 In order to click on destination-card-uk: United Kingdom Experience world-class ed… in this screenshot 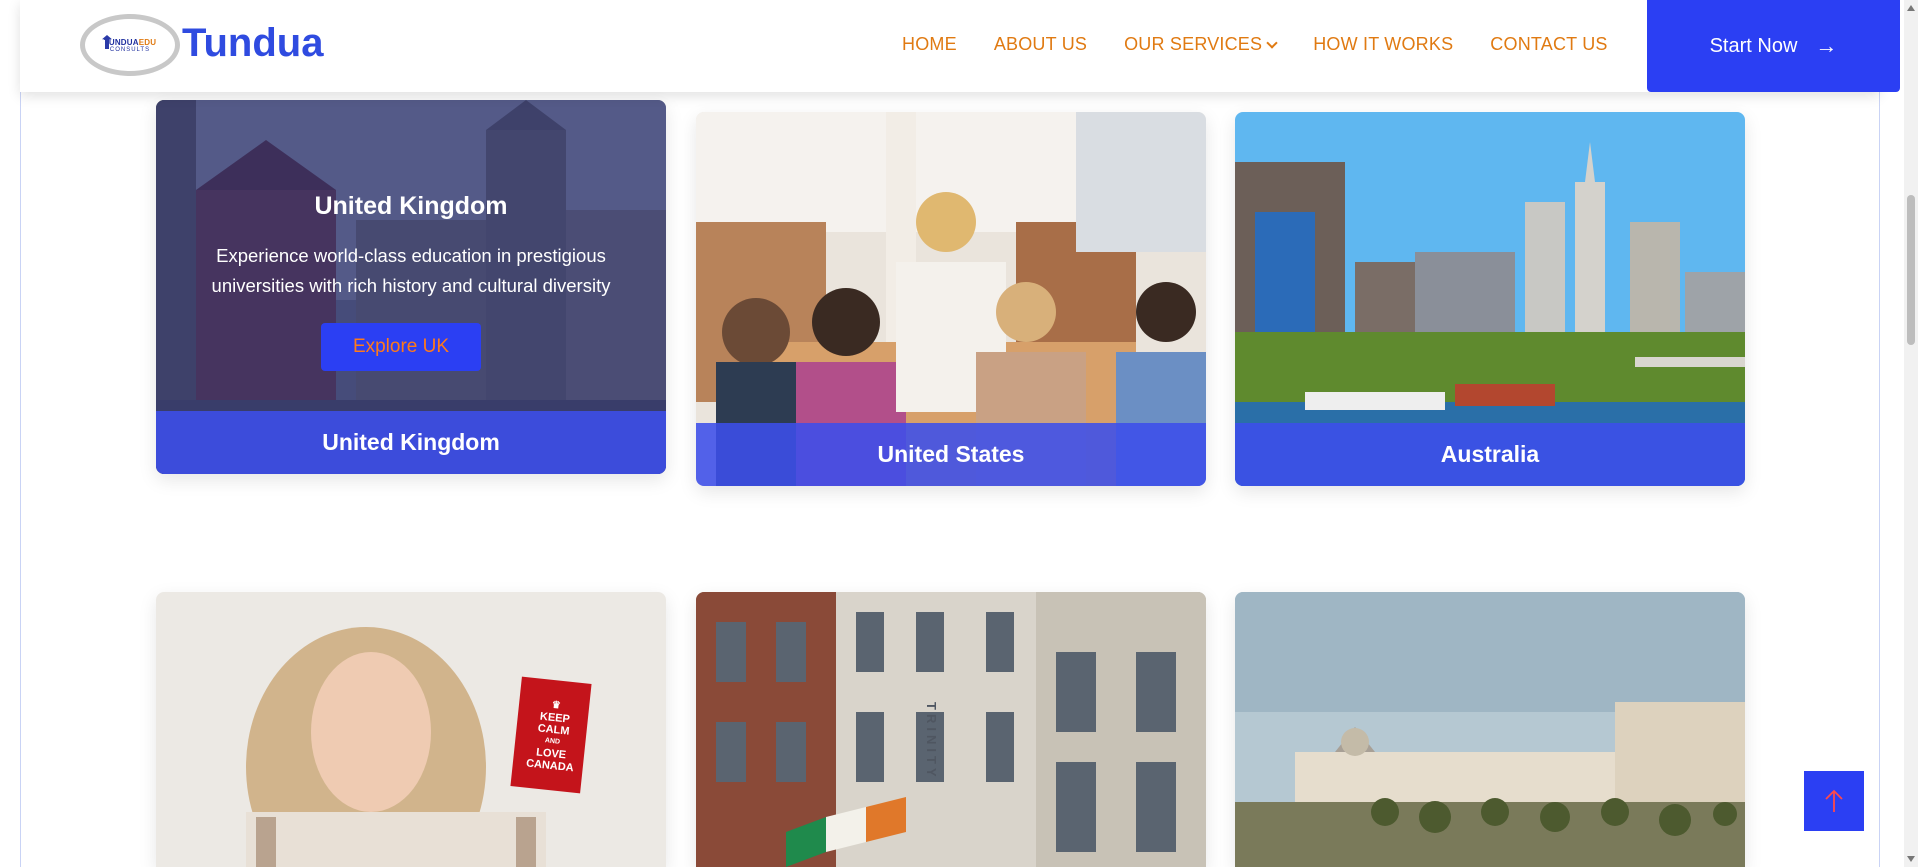, I will do `click(411, 287)`.